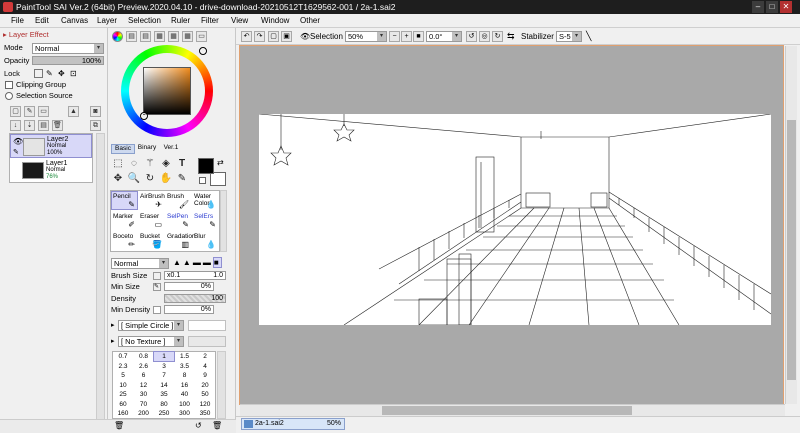  Describe the element at coordinates (217, 262) in the screenshot. I see `edge-square-icon: ■` at that location.